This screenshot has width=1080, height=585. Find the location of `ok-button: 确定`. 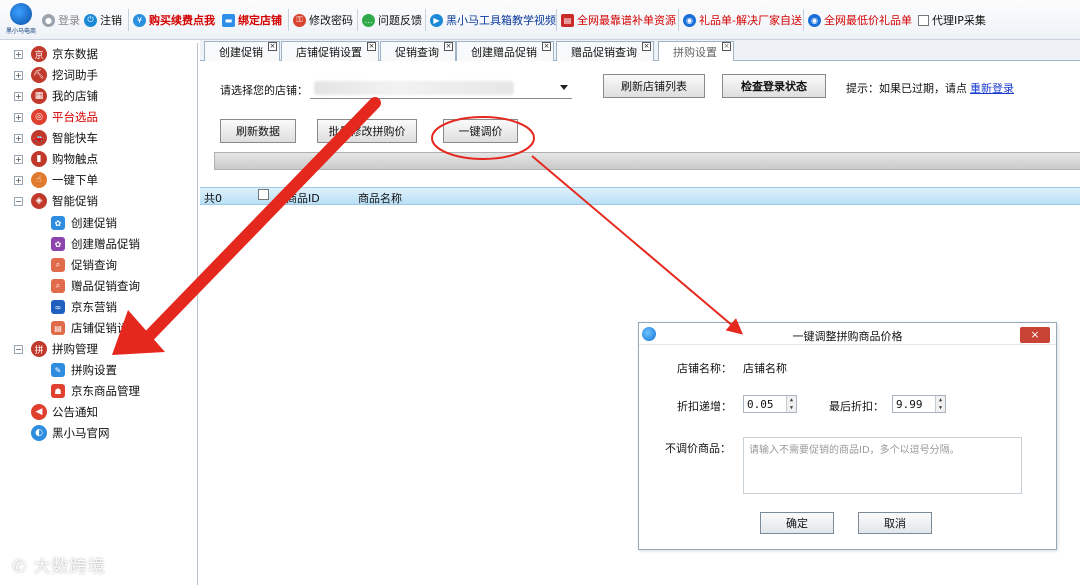

ok-button: 确定 is located at coordinates (797, 523).